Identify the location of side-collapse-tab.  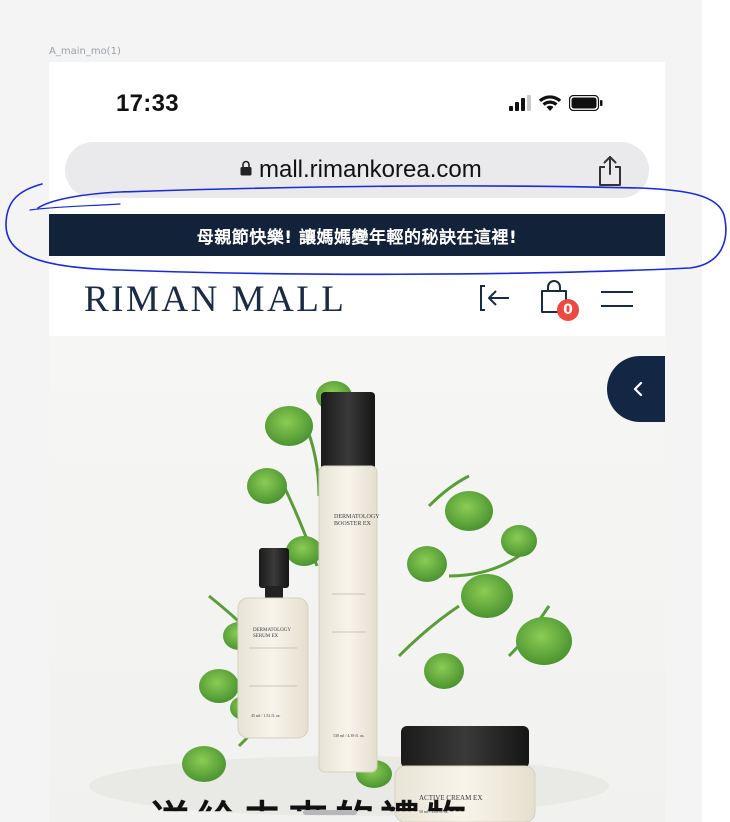
(636, 389).